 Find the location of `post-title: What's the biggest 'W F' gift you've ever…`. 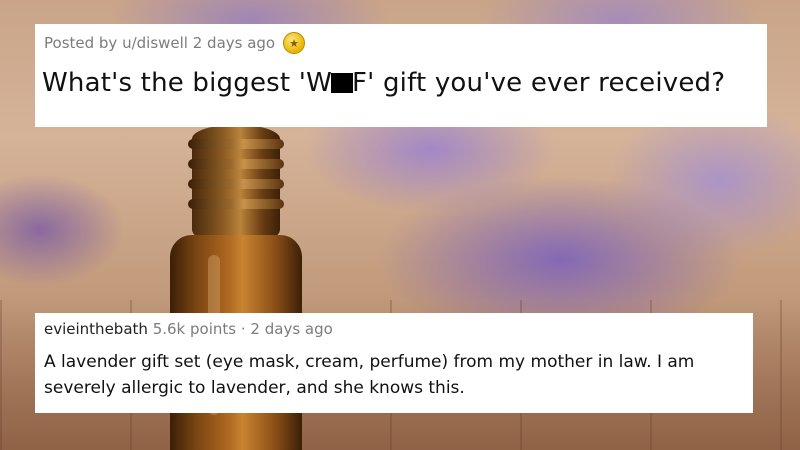

post-title: What's the biggest 'W F' gift you've ever… is located at coordinates (383, 83).